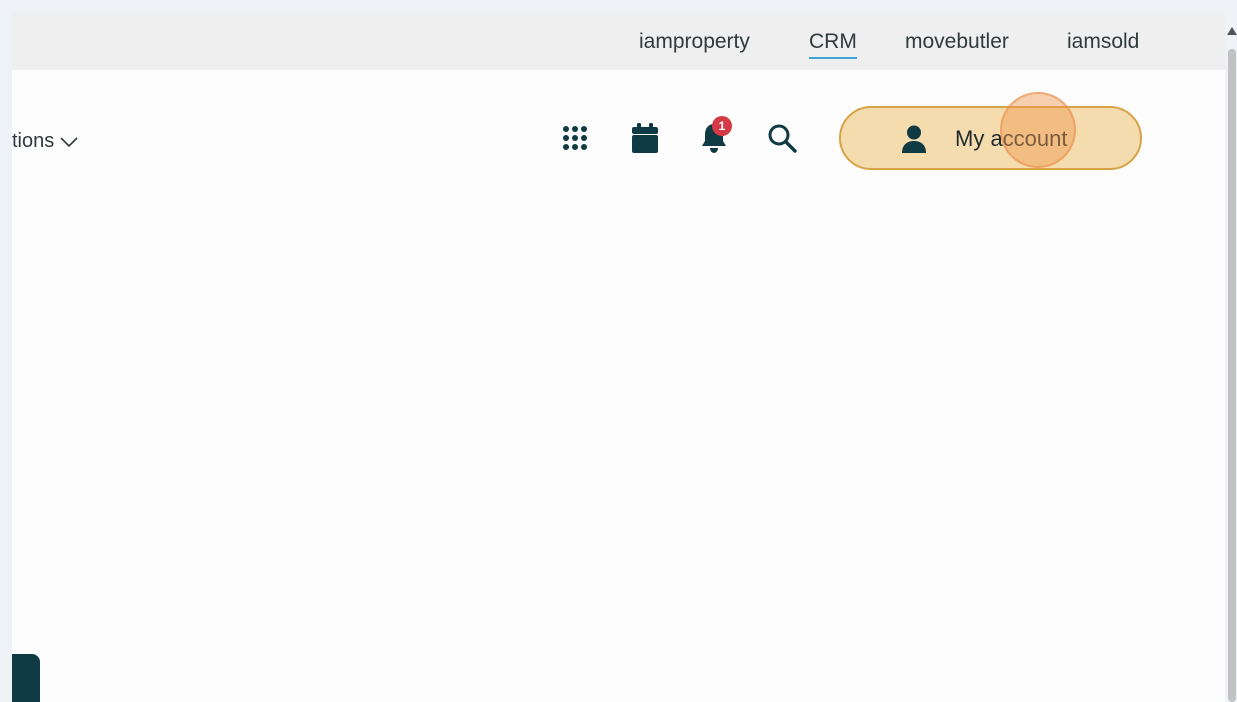 The width and height of the screenshot is (1237, 702). Describe the element at coordinates (833, 44) in the screenshot. I see `brand-link-crm: CRM` at that location.